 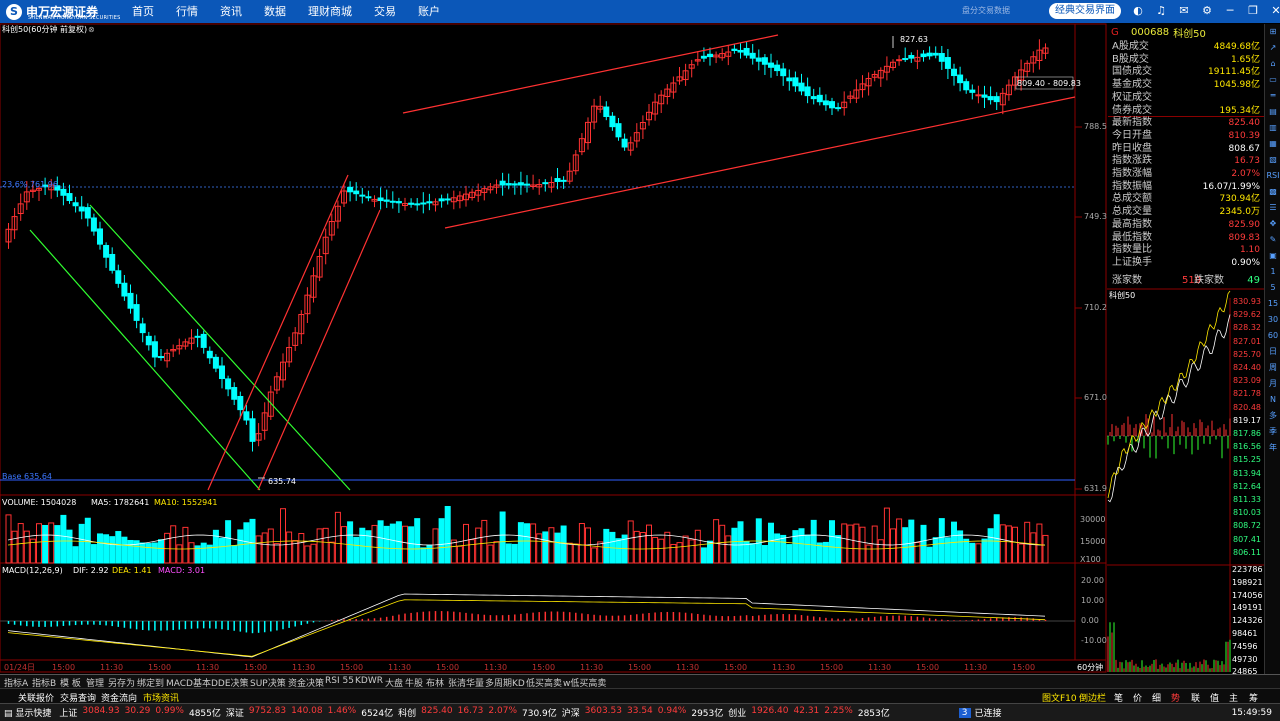 I want to click on tool-button-0: ⊞, so click(x=1272, y=32).